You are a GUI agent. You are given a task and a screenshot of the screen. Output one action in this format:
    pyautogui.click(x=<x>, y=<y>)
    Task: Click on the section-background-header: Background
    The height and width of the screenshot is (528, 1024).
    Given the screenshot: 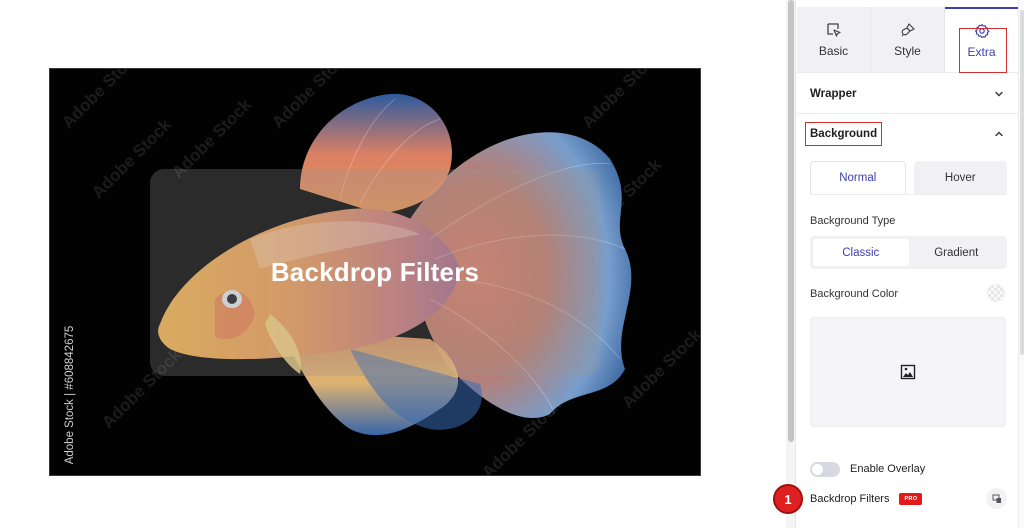 What is the action you would take?
    pyautogui.click(x=907, y=134)
    